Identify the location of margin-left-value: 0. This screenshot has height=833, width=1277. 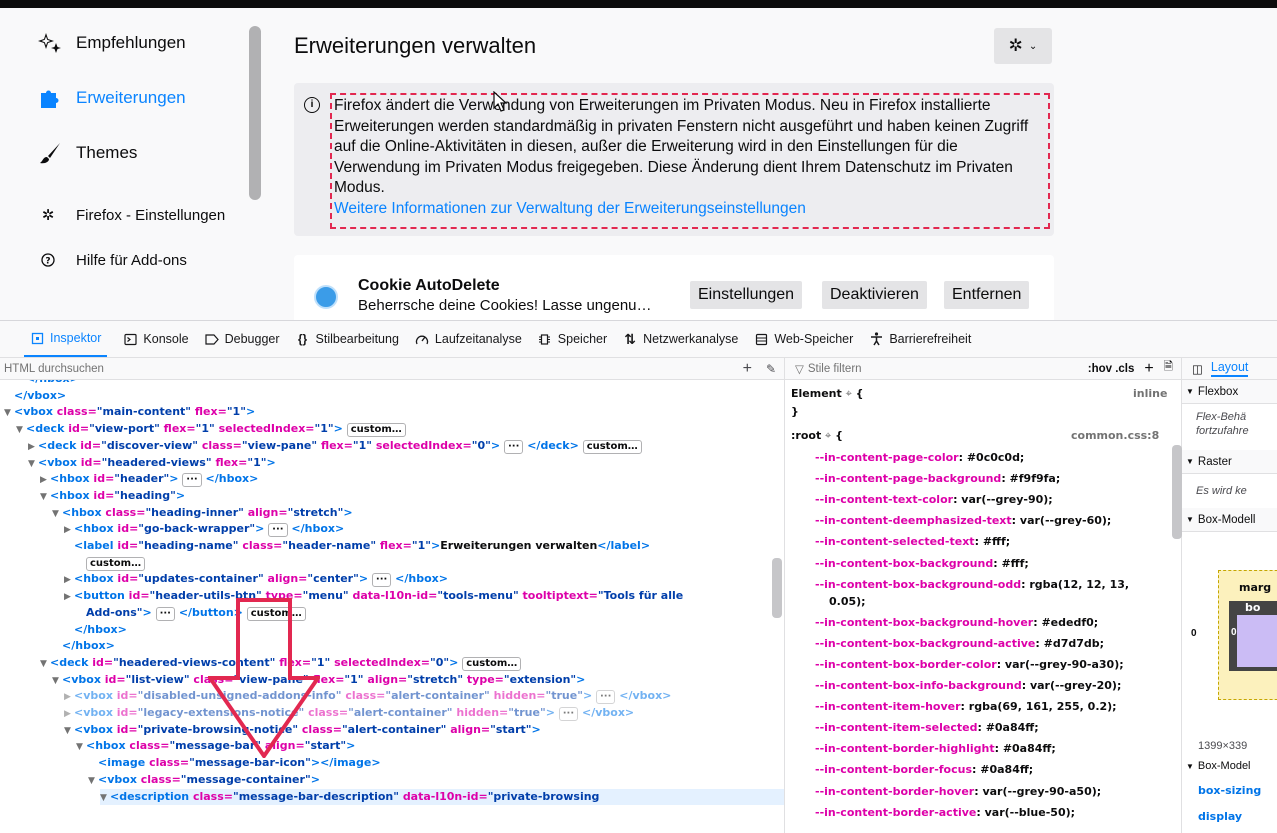
(1194, 633).